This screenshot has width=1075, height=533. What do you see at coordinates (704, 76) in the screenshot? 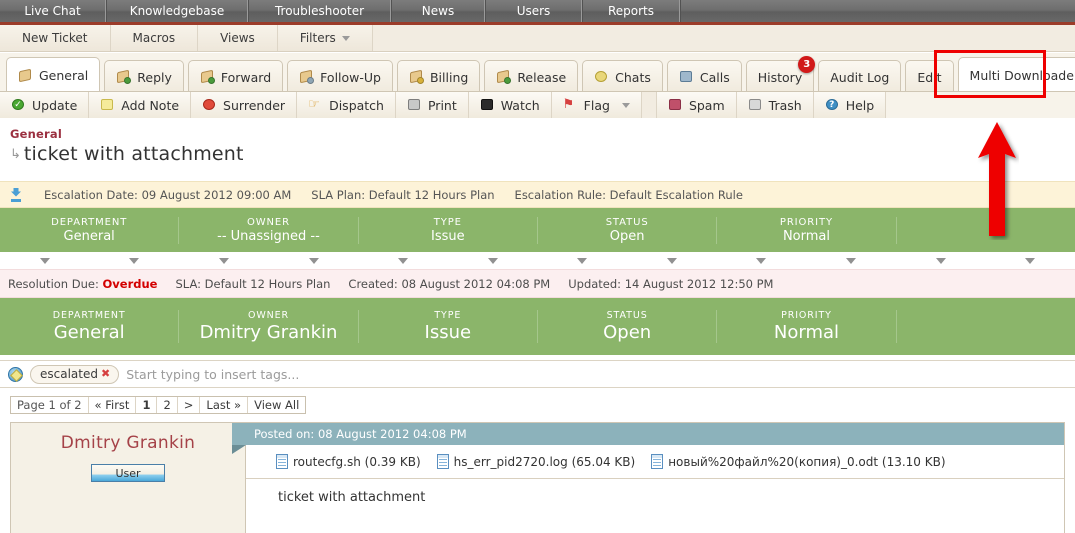
I see `tab-calls: Calls` at bounding box center [704, 76].